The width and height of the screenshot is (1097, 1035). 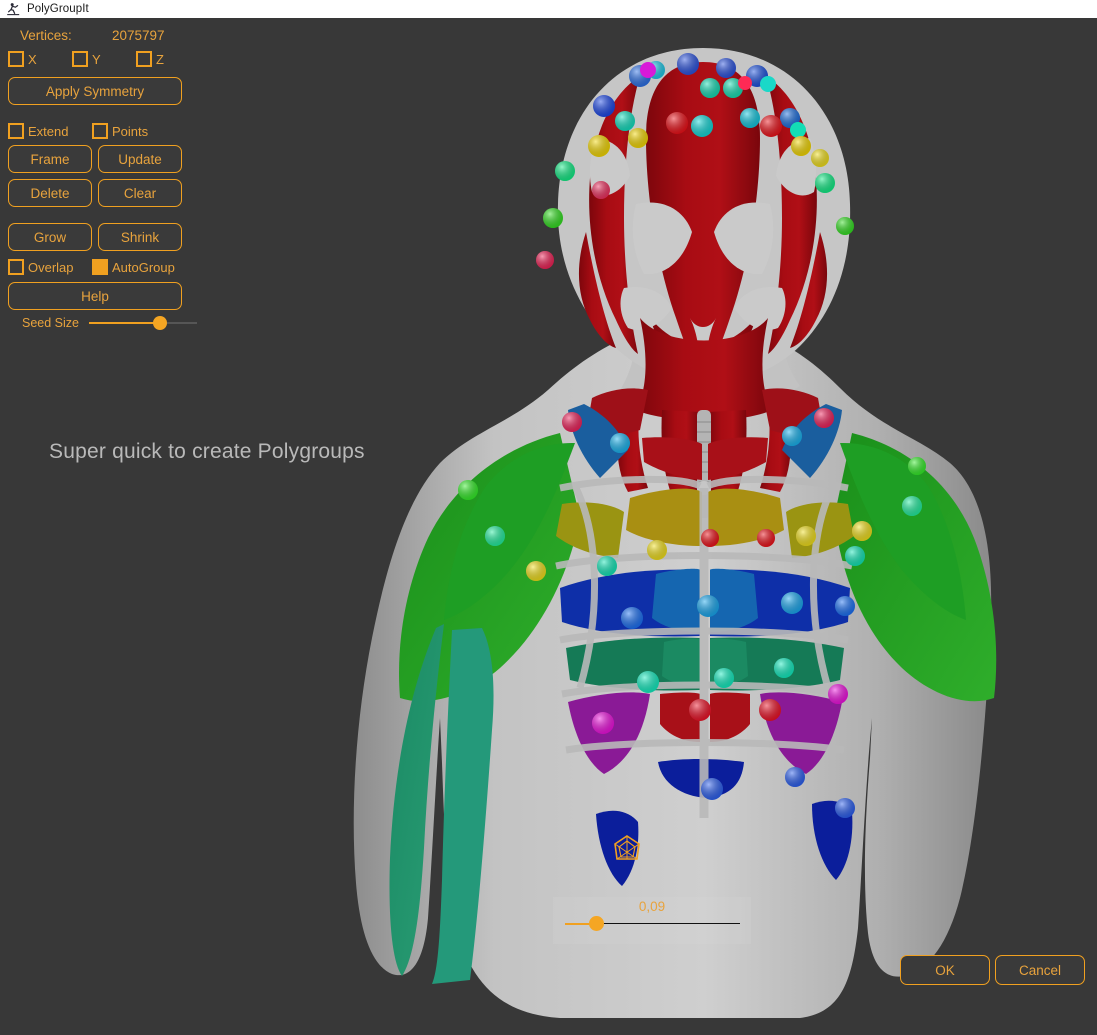 I want to click on options-row-1: Extend Points, so click(x=104, y=131).